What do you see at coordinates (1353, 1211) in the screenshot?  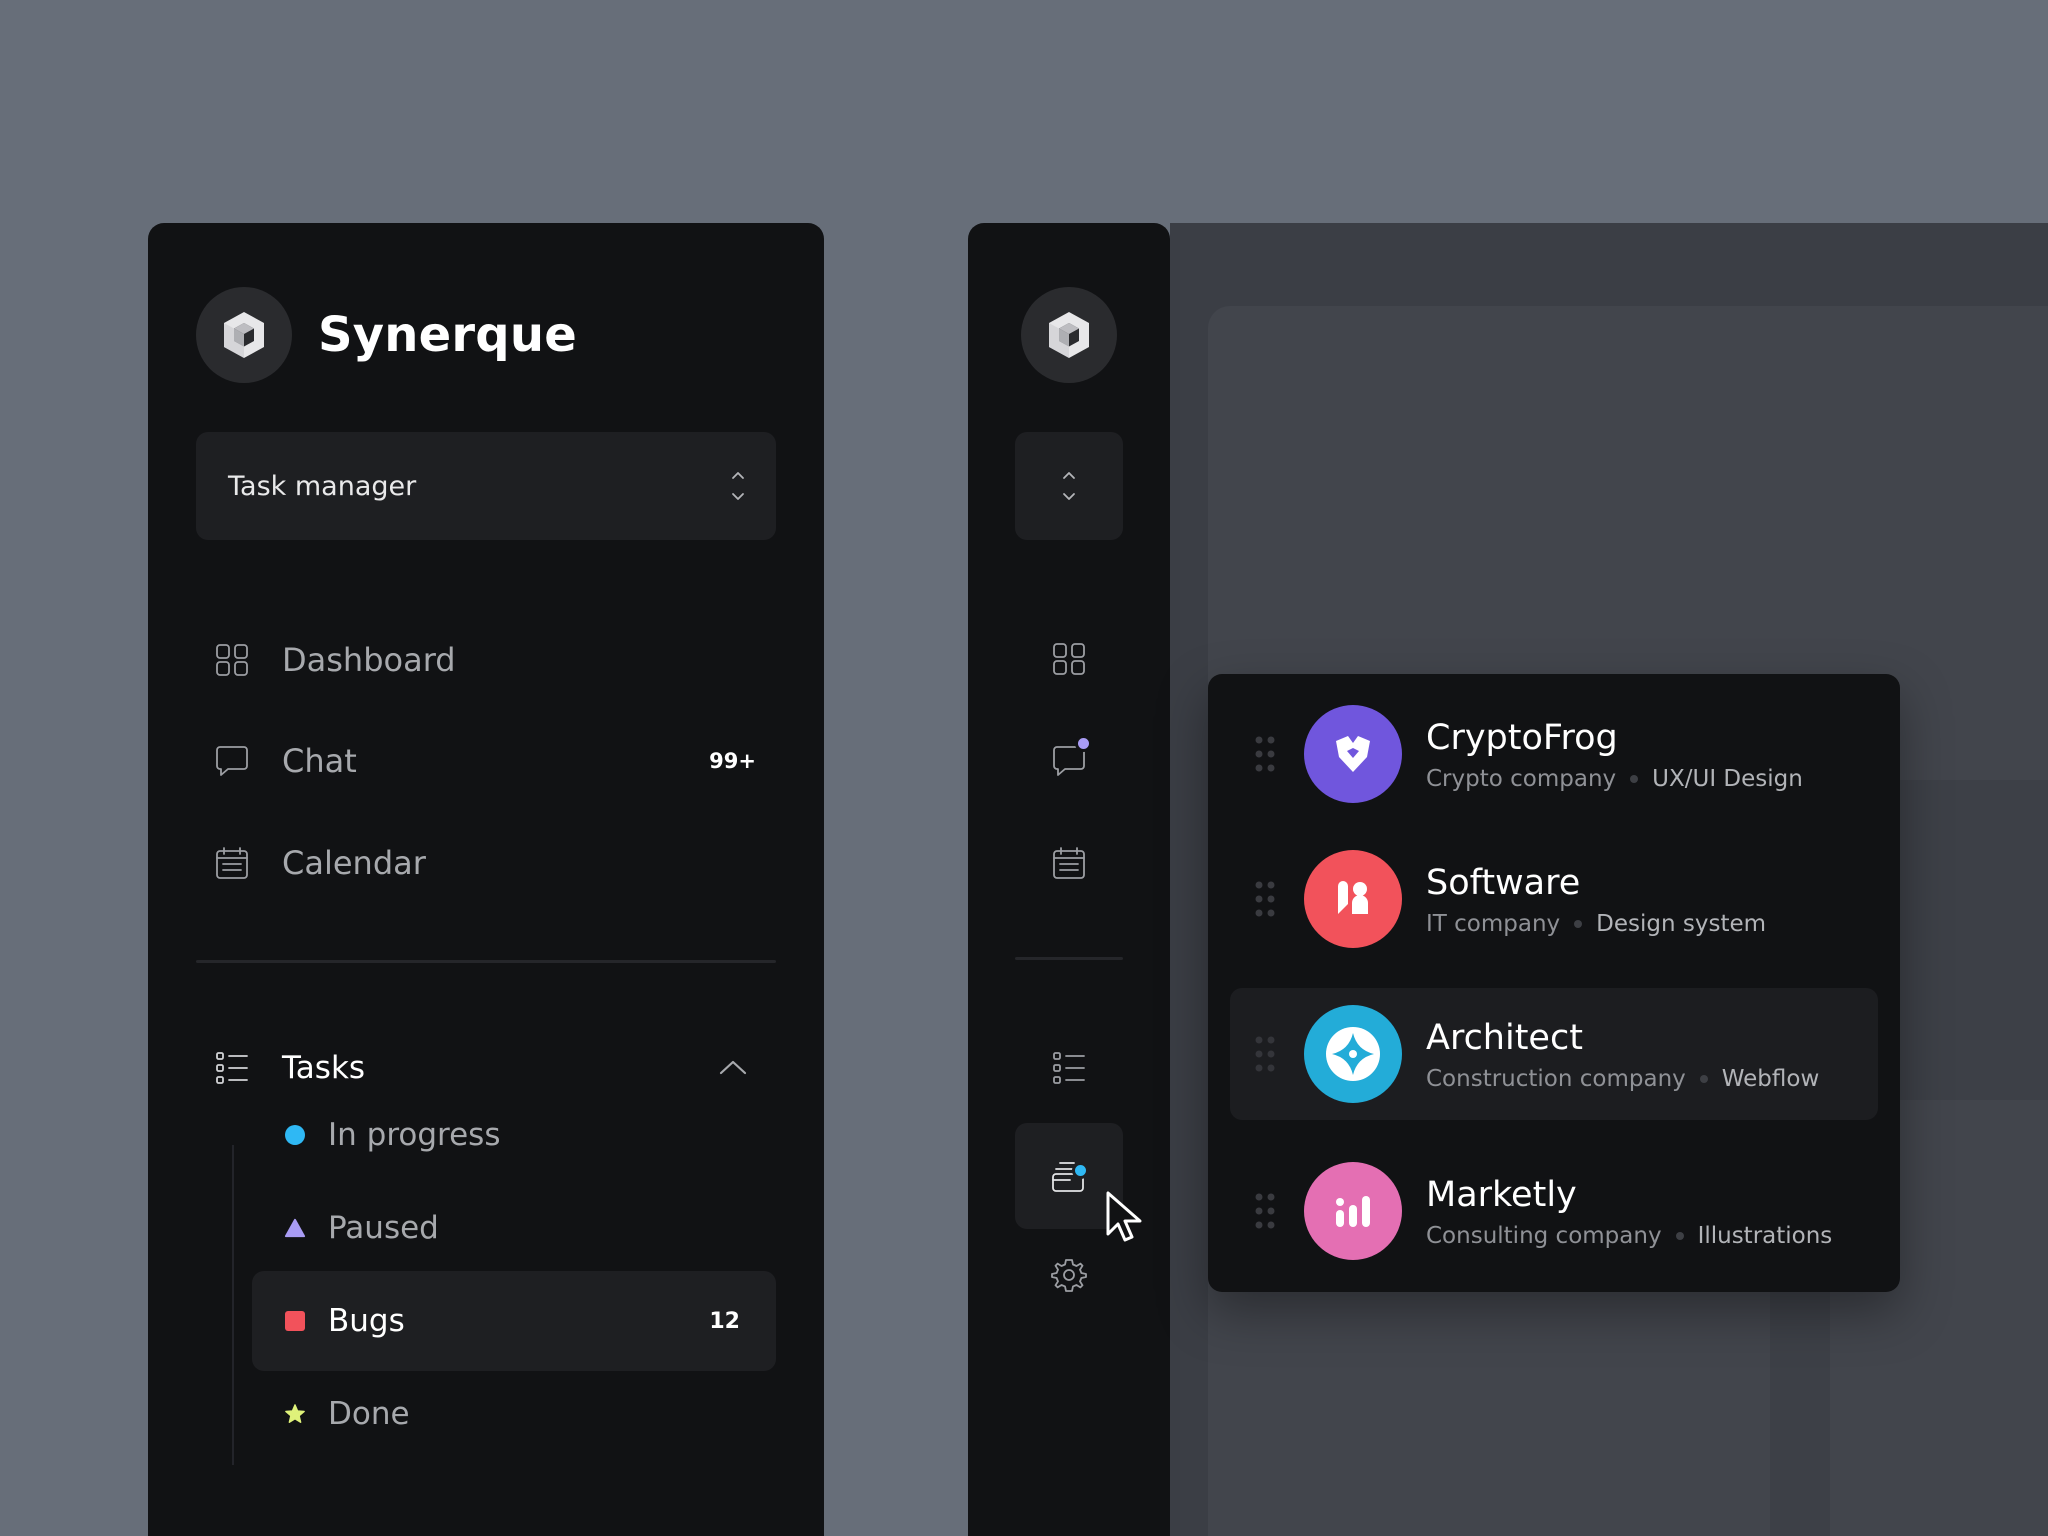 I see `bar-chart-icon` at bounding box center [1353, 1211].